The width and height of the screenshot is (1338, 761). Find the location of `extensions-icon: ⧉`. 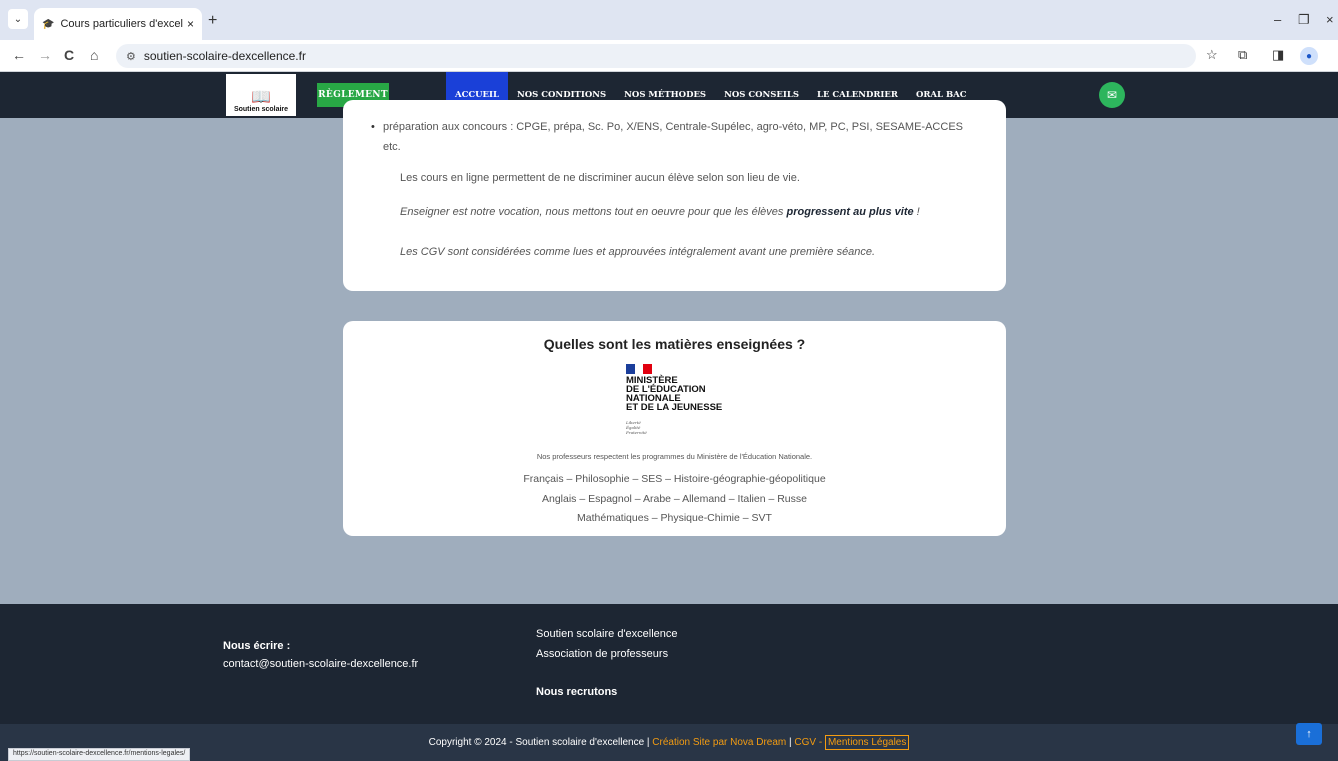

extensions-icon: ⧉ is located at coordinates (1242, 55).